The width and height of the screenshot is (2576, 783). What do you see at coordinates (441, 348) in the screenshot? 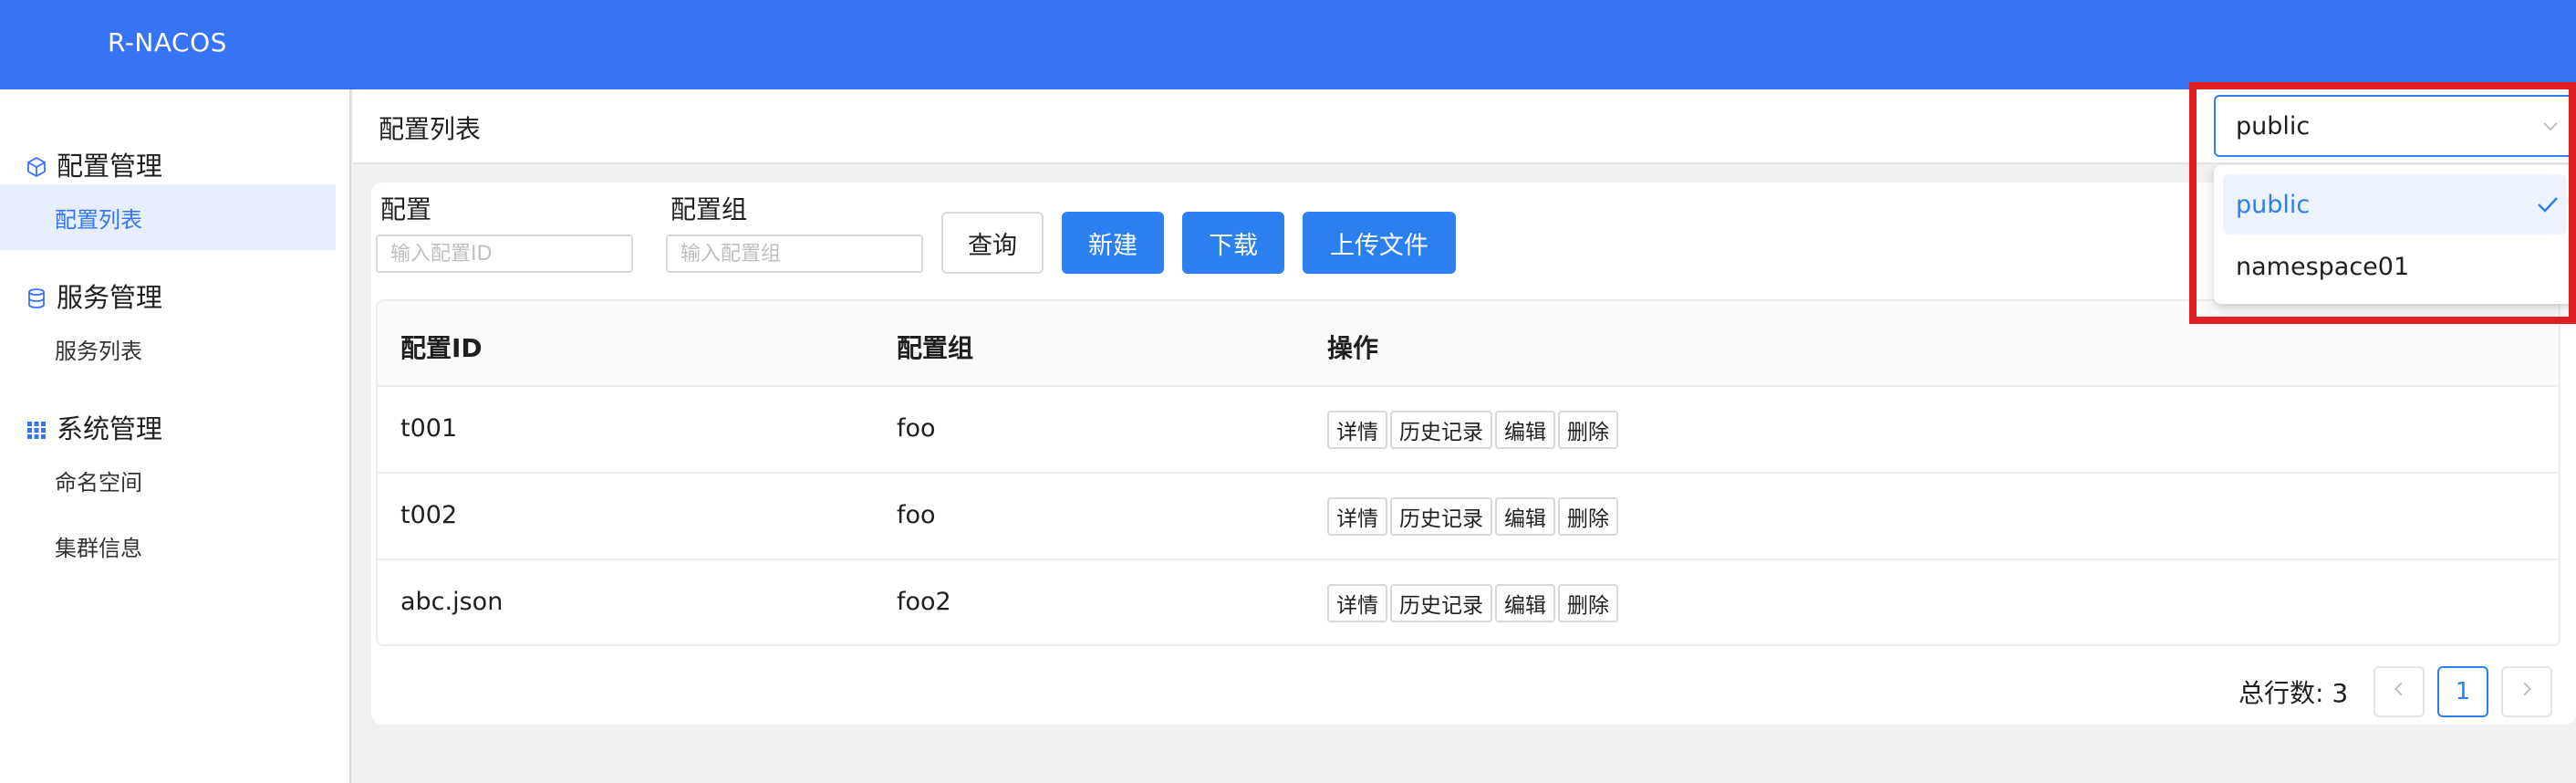
I see `column-header-config-id: 配置ID` at bounding box center [441, 348].